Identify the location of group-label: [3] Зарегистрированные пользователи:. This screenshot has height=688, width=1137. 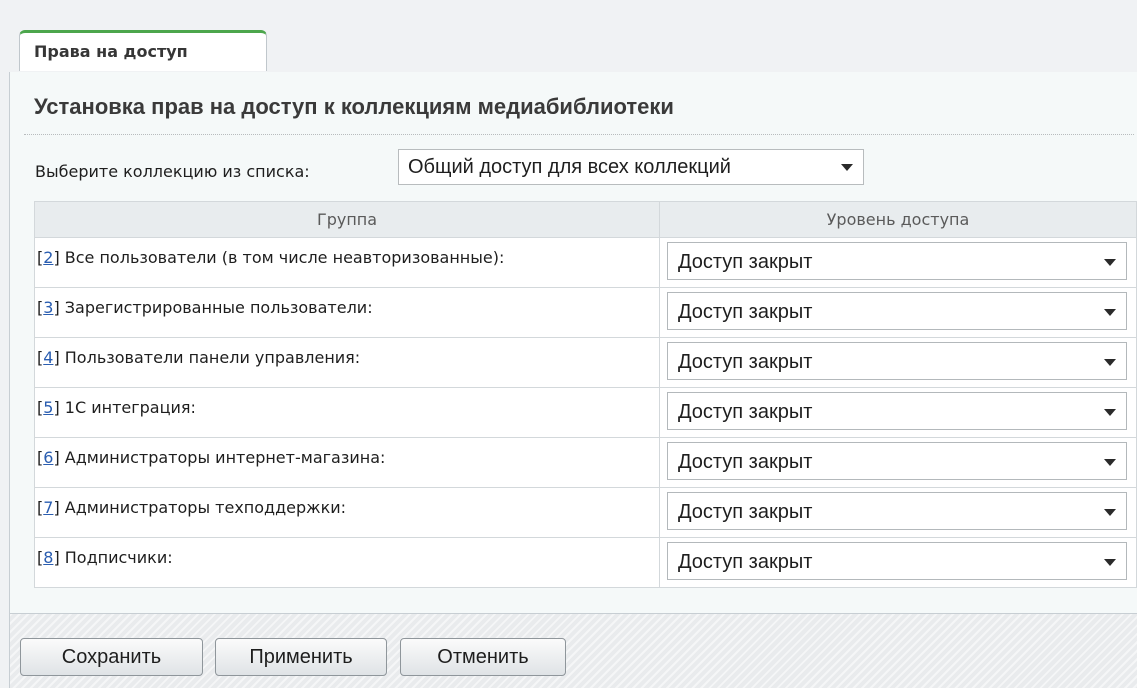
(205, 307).